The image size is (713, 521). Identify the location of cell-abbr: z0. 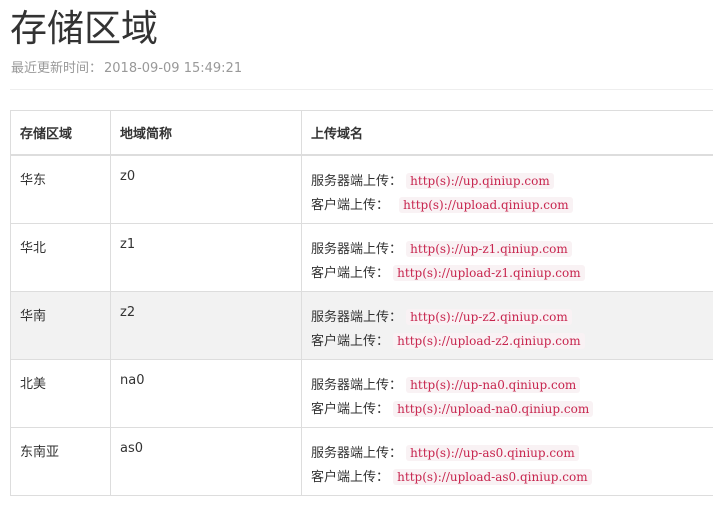
(206, 189).